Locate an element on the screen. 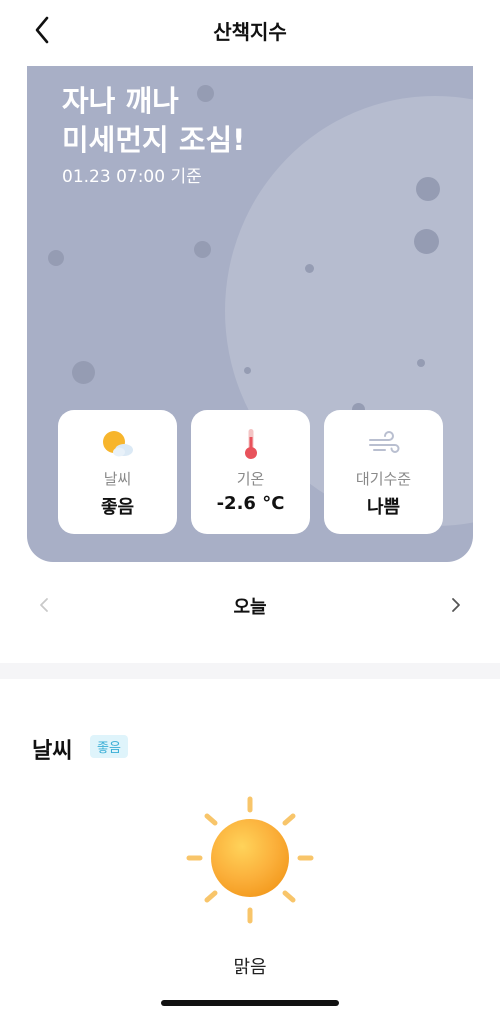  wind-icon is located at coordinates (383, 442).